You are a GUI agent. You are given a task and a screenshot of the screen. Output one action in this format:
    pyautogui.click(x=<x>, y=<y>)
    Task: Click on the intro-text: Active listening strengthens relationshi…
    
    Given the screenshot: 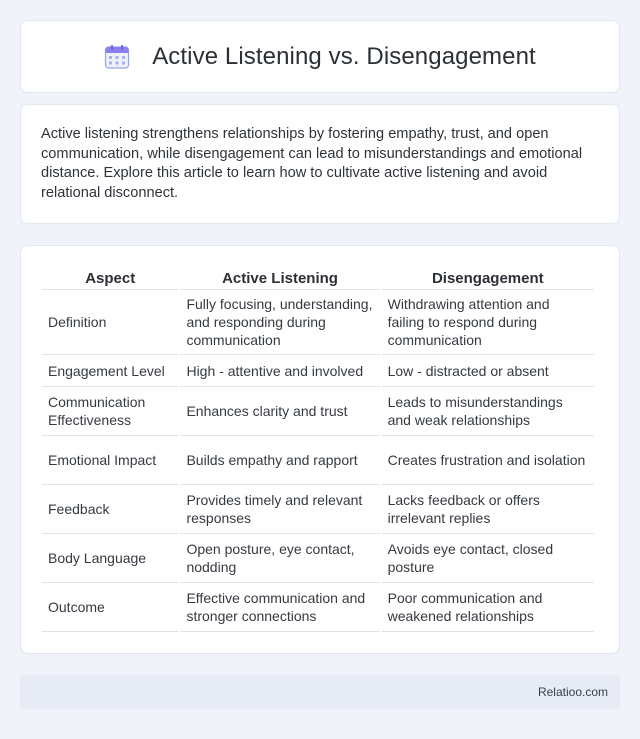 What is the action you would take?
    pyautogui.click(x=312, y=163)
    